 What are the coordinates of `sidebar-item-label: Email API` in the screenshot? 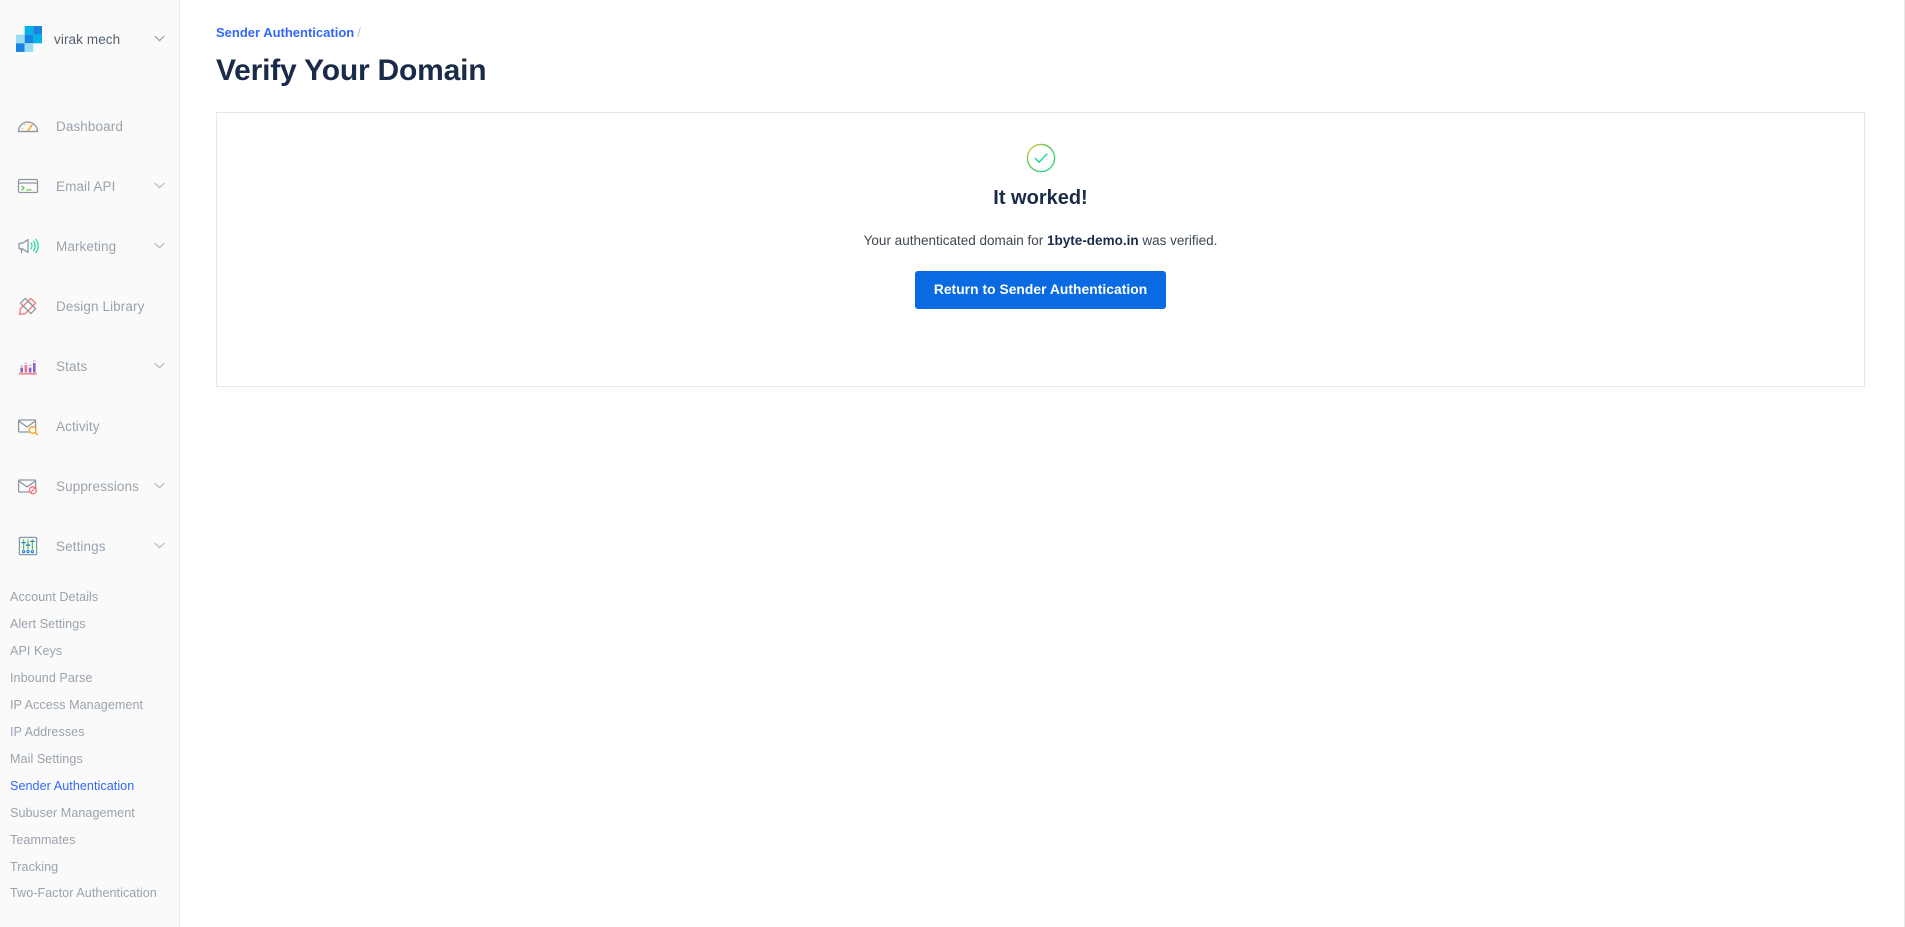 It's located at (86, 186).